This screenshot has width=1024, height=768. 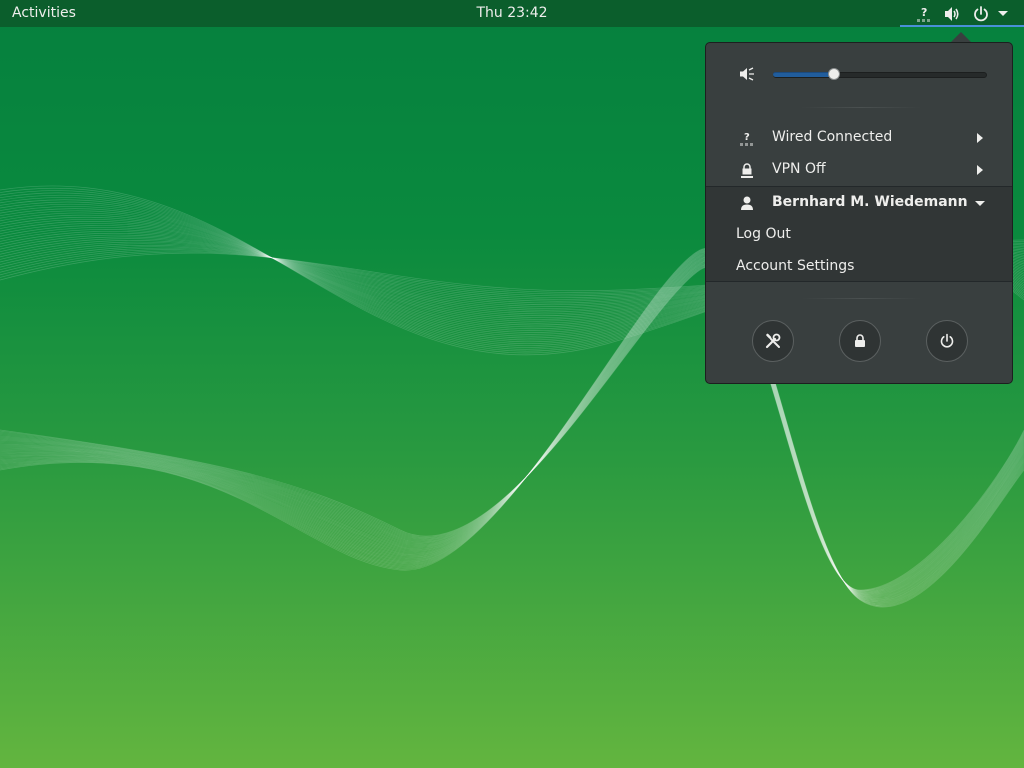 I want to click on volume-slider-fill, so click(x=803, y=74).